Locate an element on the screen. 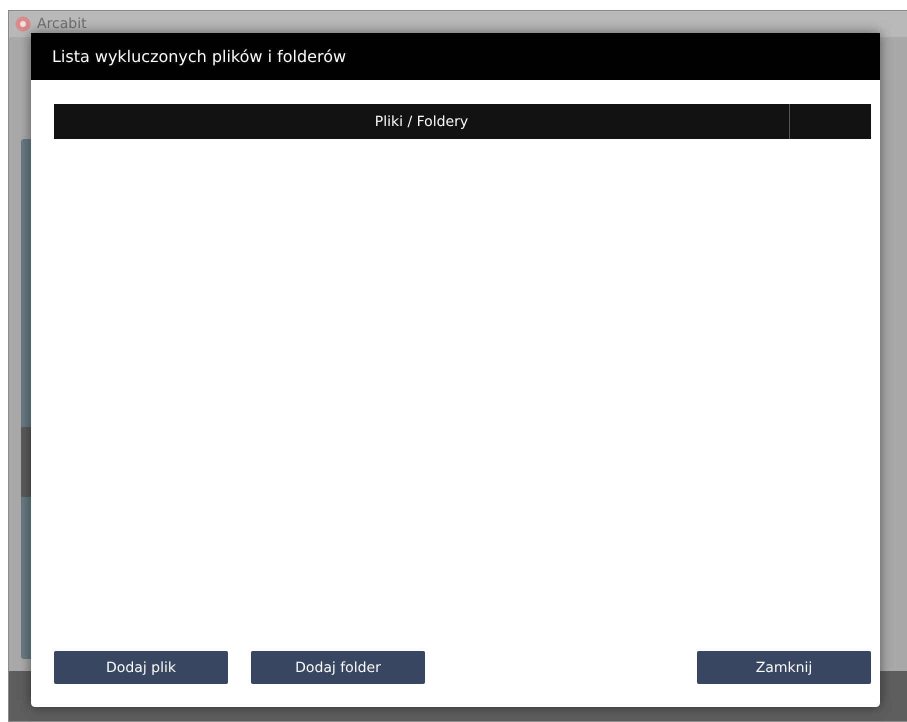 The image size is (907, 722). close-button: Zamknij is located at coordinates (784, 667).